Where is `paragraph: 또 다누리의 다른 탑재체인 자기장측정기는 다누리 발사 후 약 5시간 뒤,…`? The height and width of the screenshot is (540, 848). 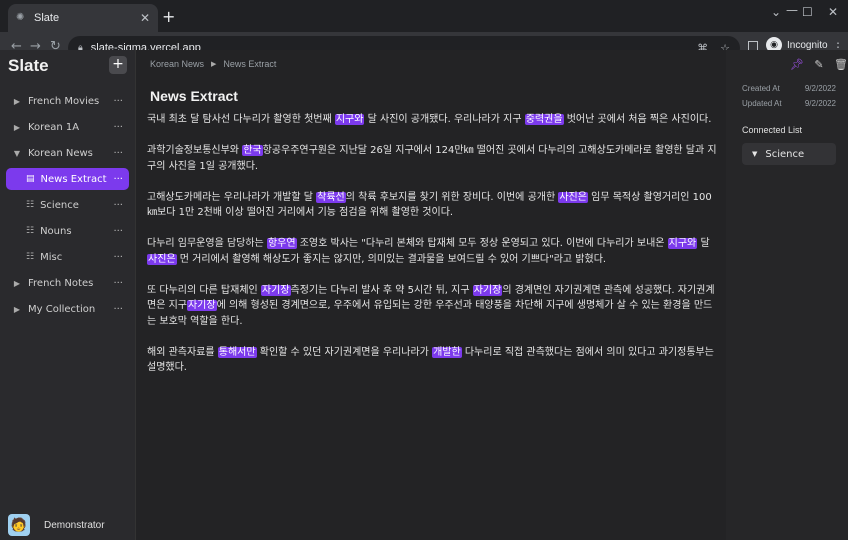
paragraph: 또 다누리의 다른 탑재체인 자기장측정기는 다누리 발사 후 약 5시간 뒤,… is located at coordinates (433, 306).